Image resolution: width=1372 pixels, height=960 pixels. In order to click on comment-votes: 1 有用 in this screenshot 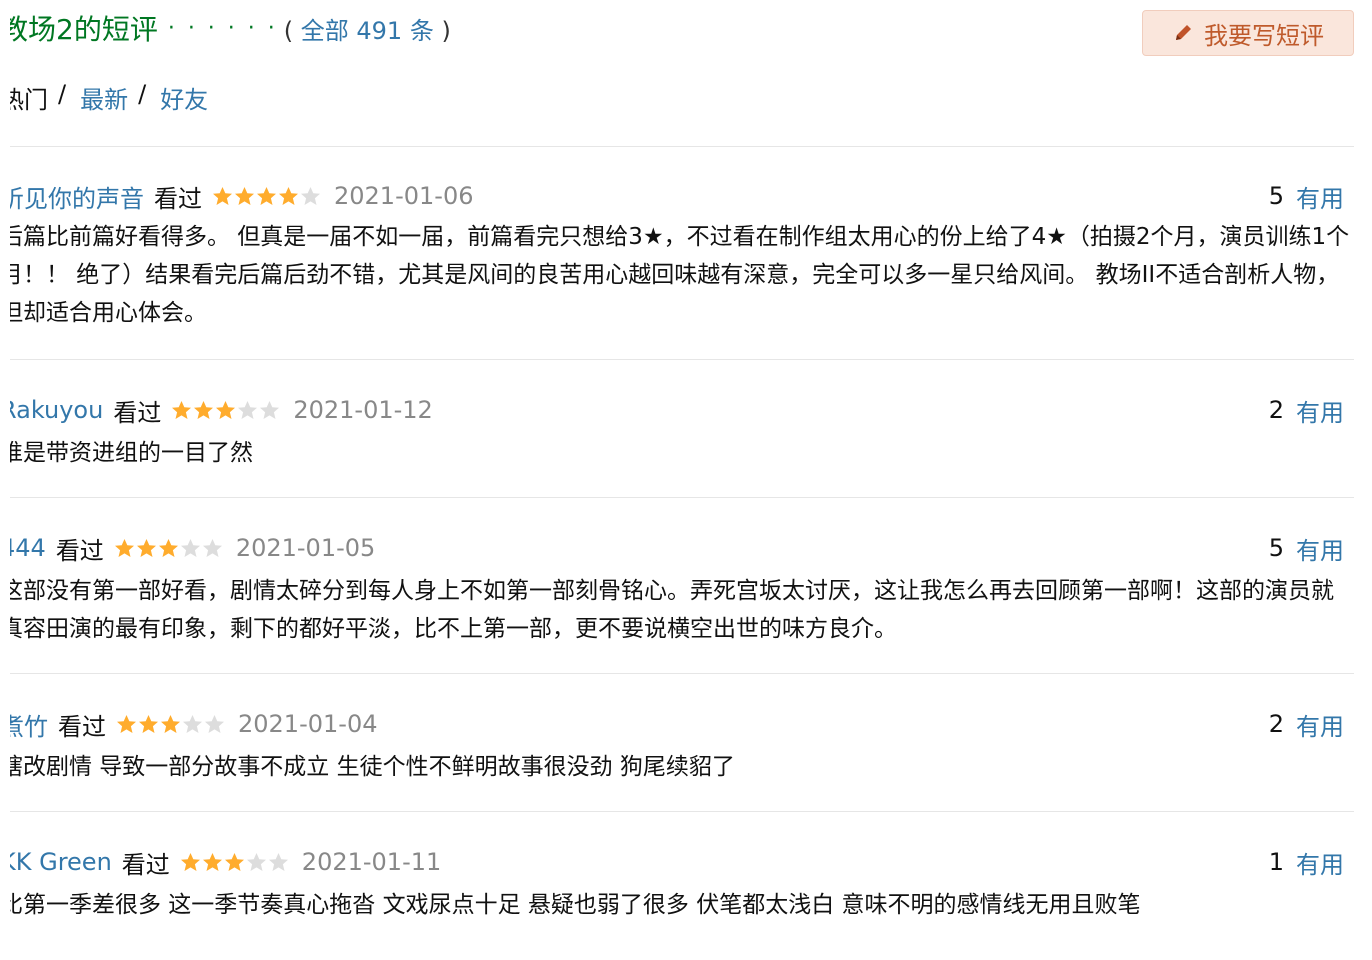, I will do `click(1306, 862)`.